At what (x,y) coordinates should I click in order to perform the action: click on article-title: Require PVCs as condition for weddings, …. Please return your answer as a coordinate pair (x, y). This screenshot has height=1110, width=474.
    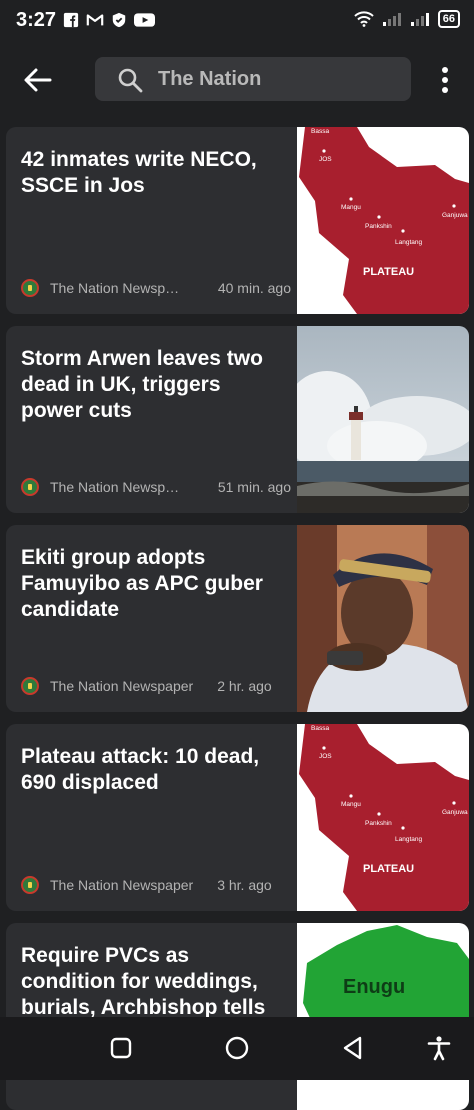
    Looking at the image, I should click on (143, 981).